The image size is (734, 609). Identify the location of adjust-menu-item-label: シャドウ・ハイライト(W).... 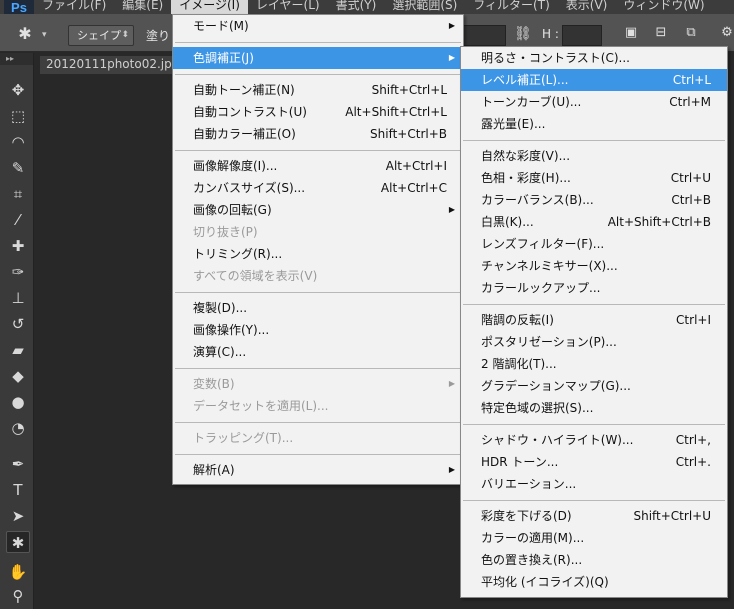
(557, 440).